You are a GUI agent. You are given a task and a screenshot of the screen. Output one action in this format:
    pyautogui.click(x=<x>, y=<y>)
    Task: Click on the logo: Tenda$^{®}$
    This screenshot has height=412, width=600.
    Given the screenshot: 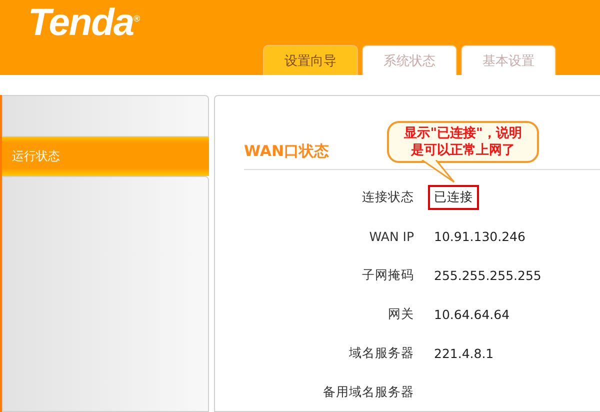 What is the action you would take?
    pyautogui.click(x=84, y=23)
    